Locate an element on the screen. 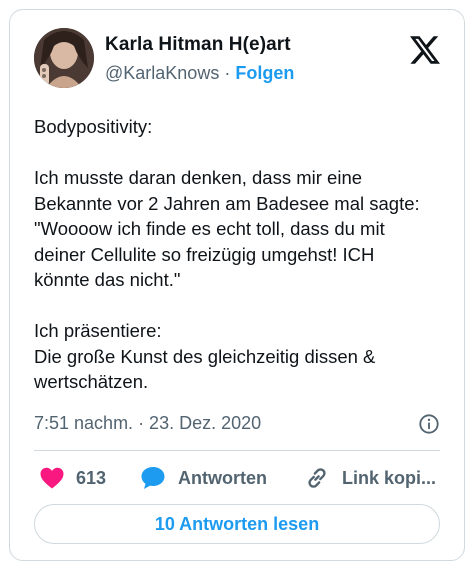  speech-bubble-icon is located at coordinates (153, 478).